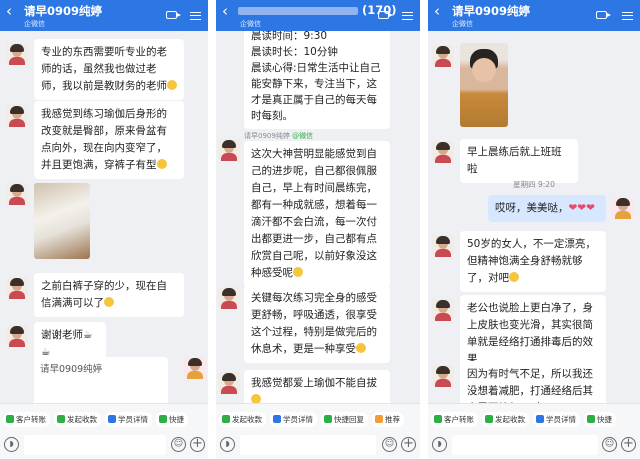  Describe the element at coordinates (530, 333) in the screenshot. I see `message-text: 老公也说脸上更白净了，身上皮肤也变光滑，其实很简单就是经络打通排毒后的效果` at that location.